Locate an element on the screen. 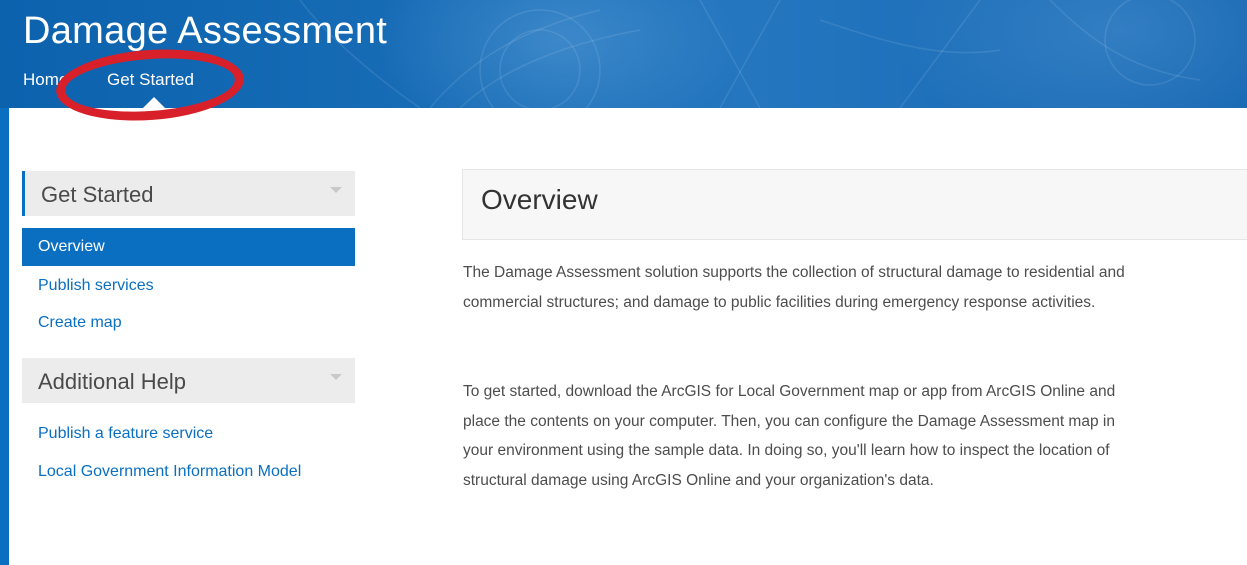 The width and height of the screenshot is (1247, 565). sidebar-item-create-map: Create map is located at coordinates (188, 323).